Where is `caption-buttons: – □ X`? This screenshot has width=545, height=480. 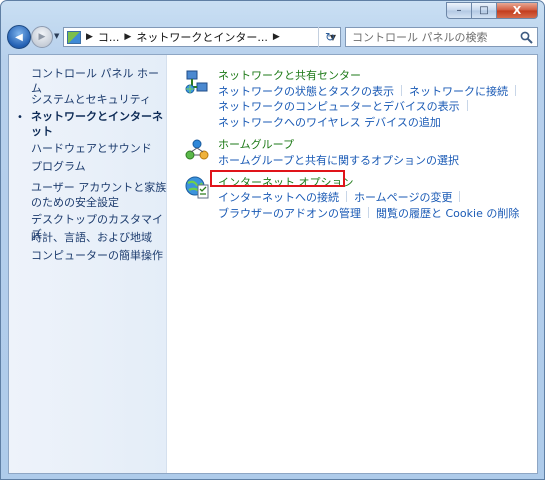 caption-buttons: – □ X is located at coordinates (492, 10).